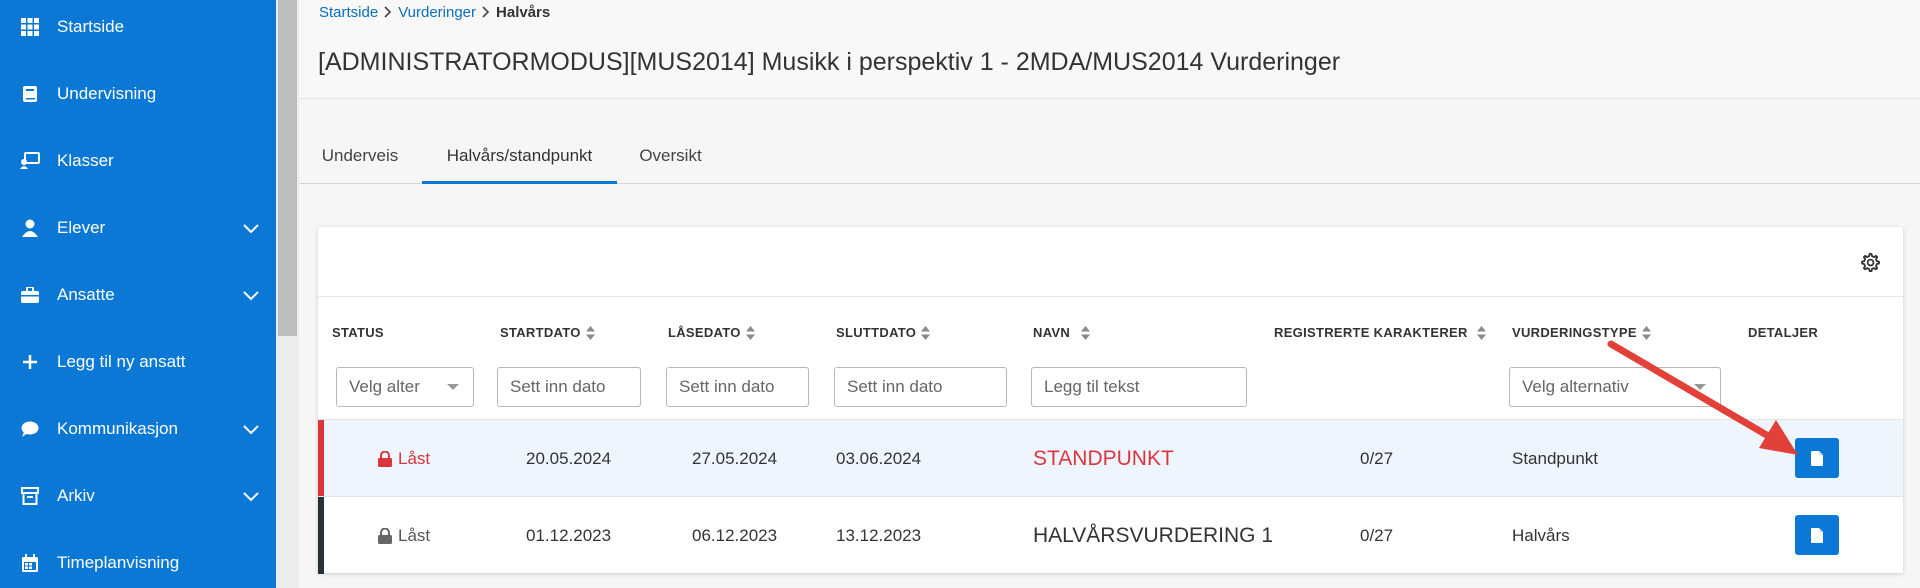 This screenshot has width=1920, height=588. I want to click on sidebar-item-label: Timeplanvisning, so click(118, 562).